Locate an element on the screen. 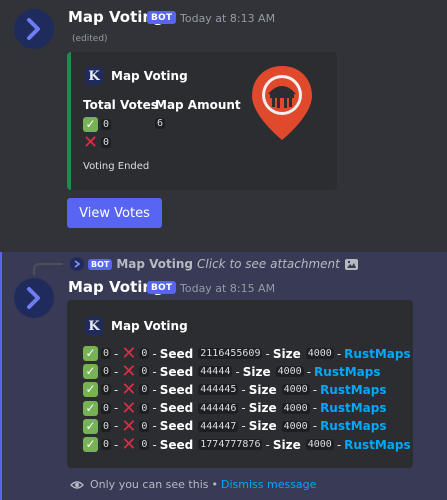 This screenshot has width=447, height=500. eye-icon is located at coordinates (77, 484).